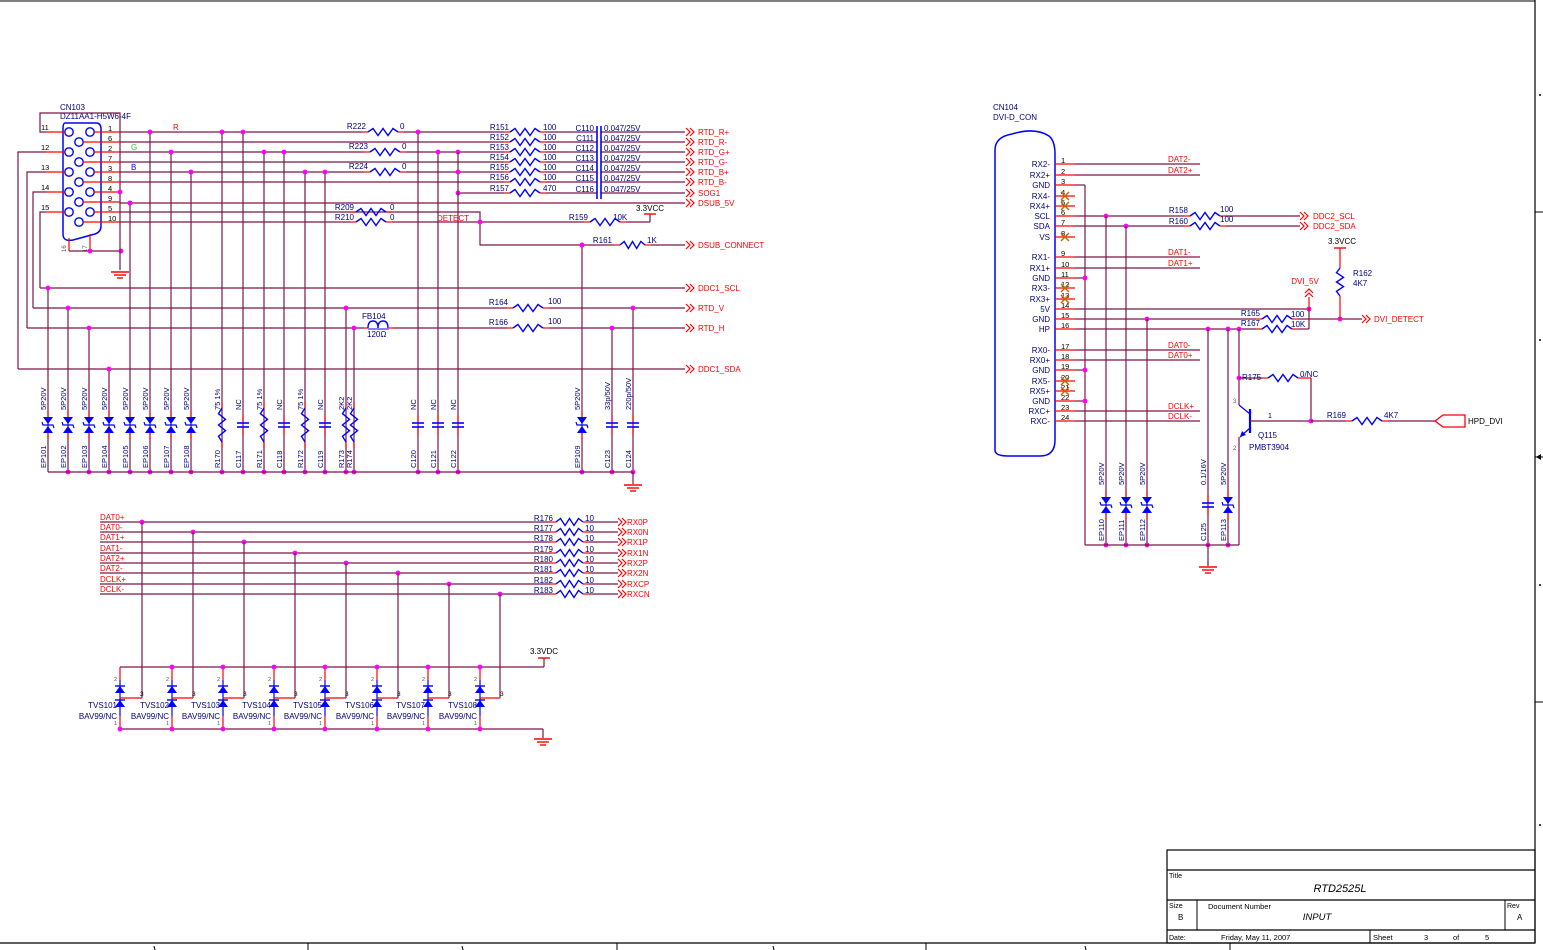 The image size is (1543, 950). What do you see at coordinates (357, 126) in the screenshot?
I see `resistor-ref: R222` at bounding box center [357, 126].